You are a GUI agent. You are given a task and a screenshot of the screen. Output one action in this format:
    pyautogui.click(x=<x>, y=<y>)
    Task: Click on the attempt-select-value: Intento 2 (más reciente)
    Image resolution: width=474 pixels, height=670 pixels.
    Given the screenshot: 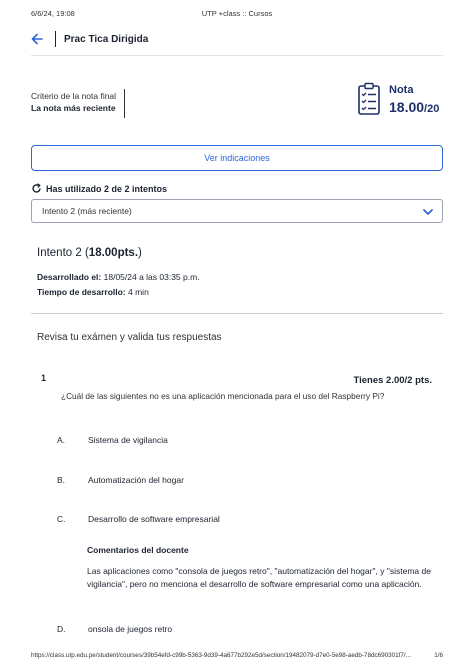 What is the action you would take?
    pyautogui.click(x=87, y=211)
    